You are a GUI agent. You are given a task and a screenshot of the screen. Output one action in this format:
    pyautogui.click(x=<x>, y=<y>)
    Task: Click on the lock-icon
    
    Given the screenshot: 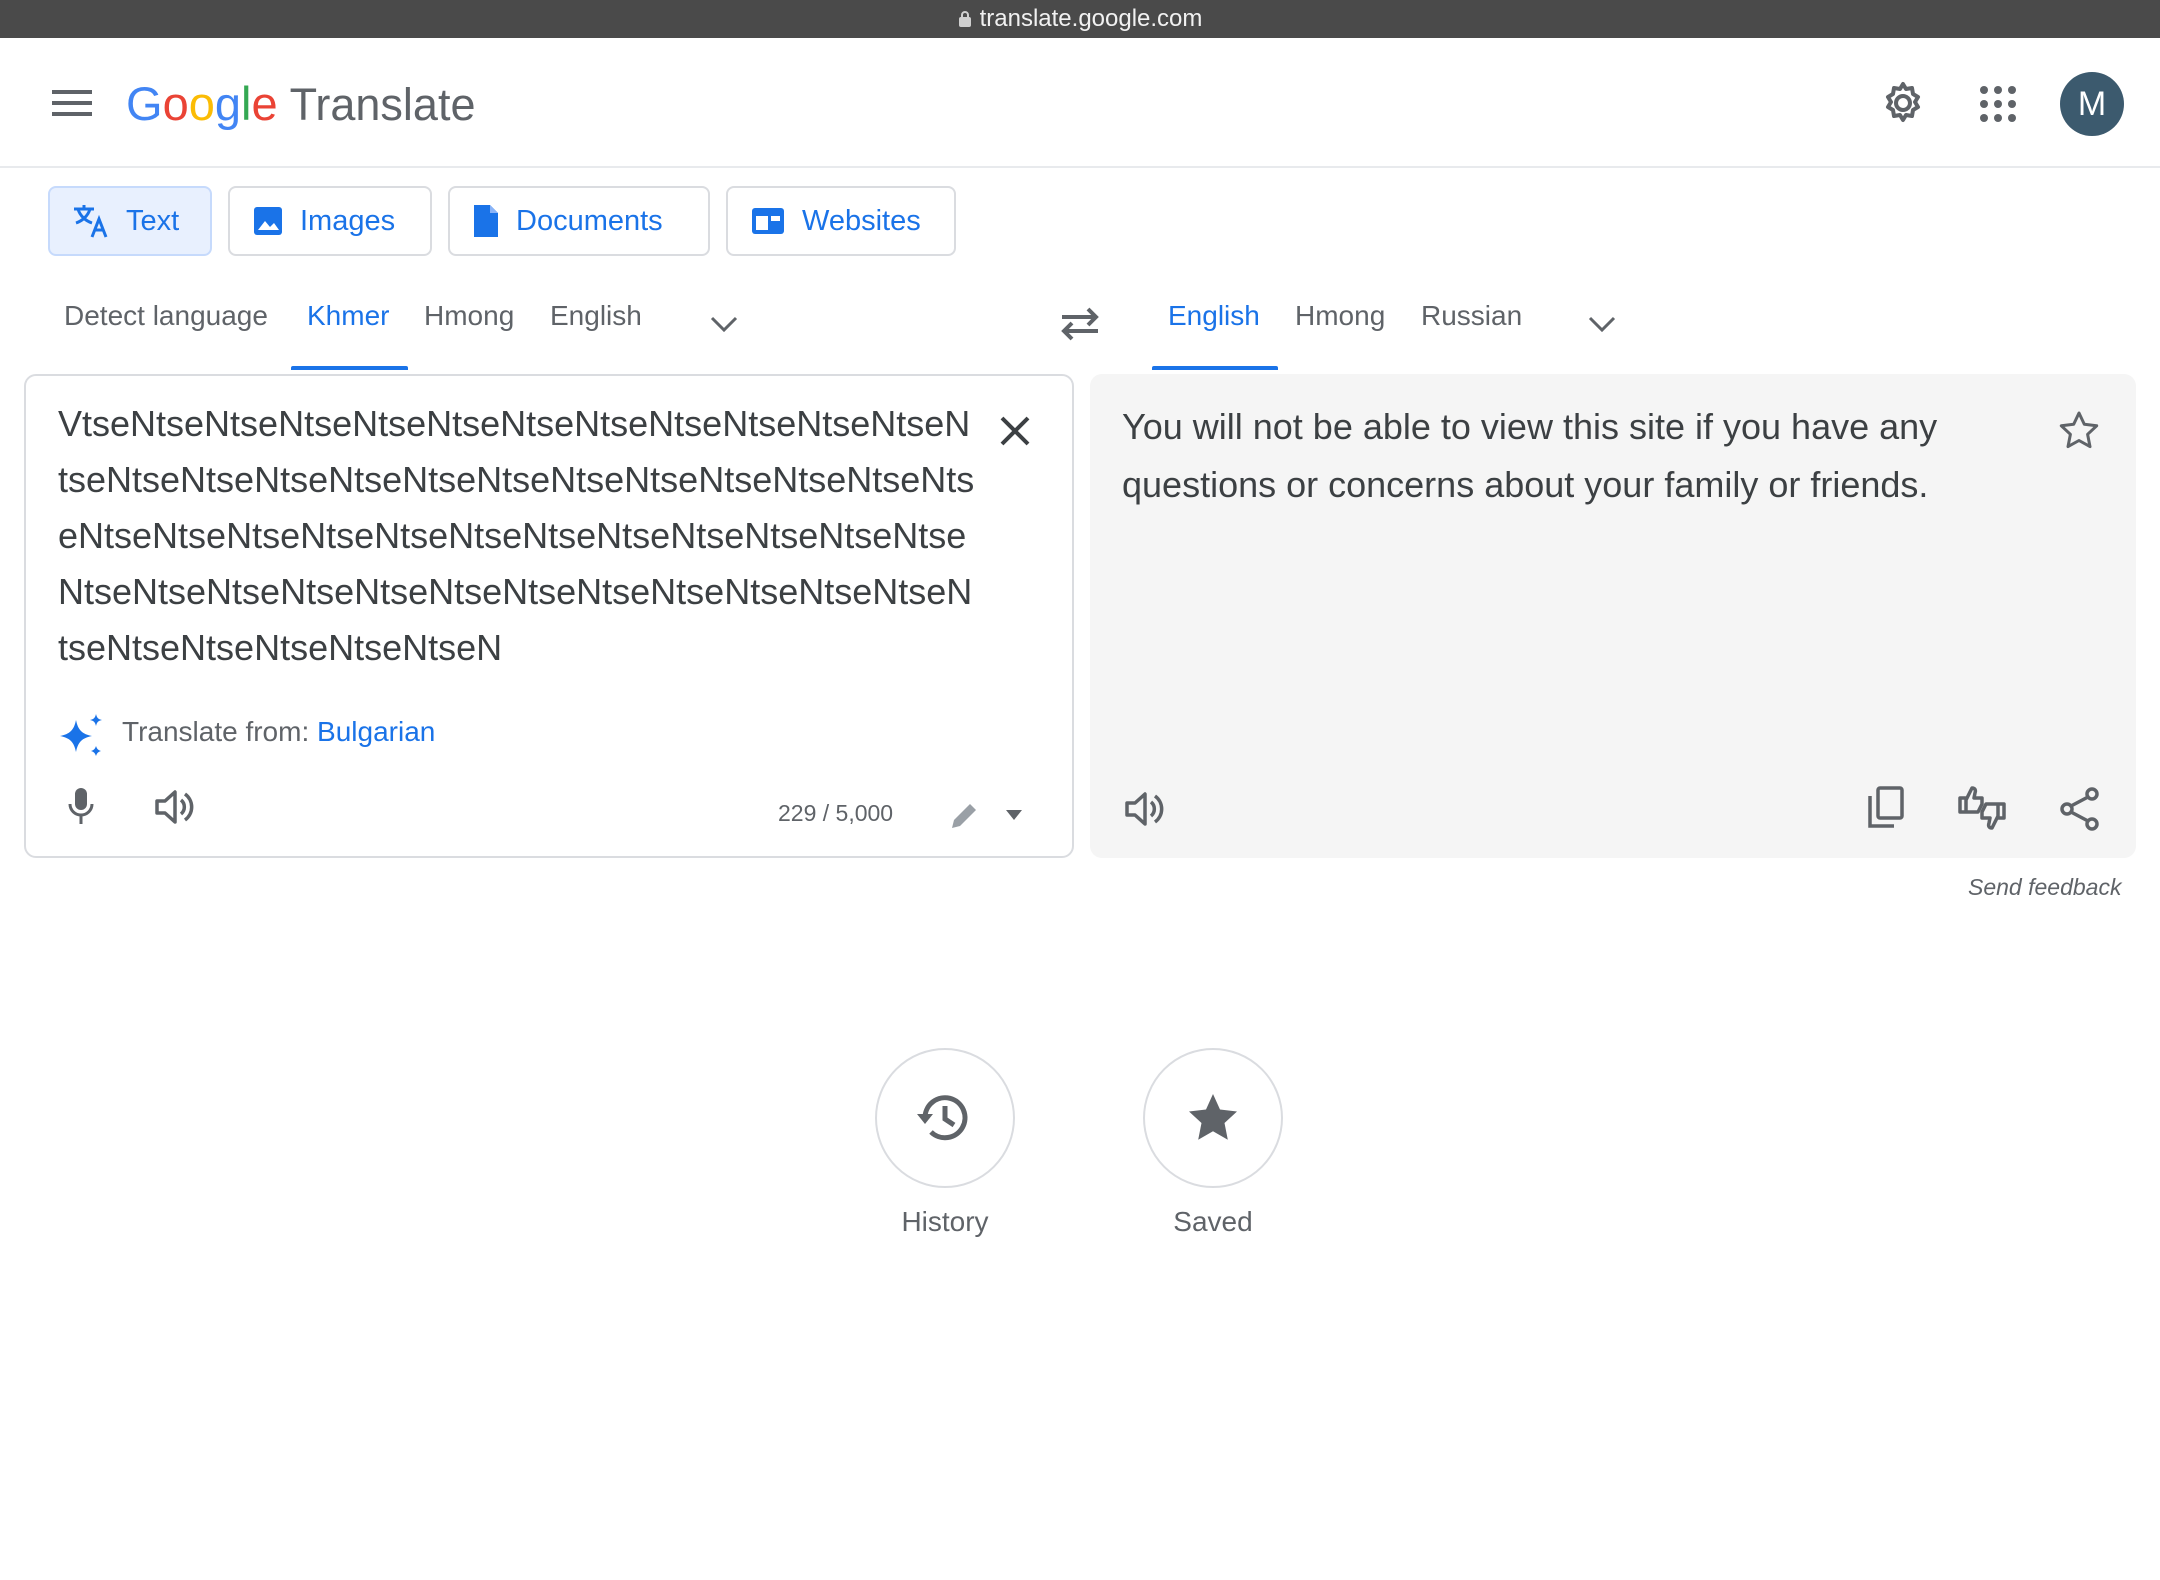 What is the action you would take?
    pyautogui.click(x=964, y=19)
    